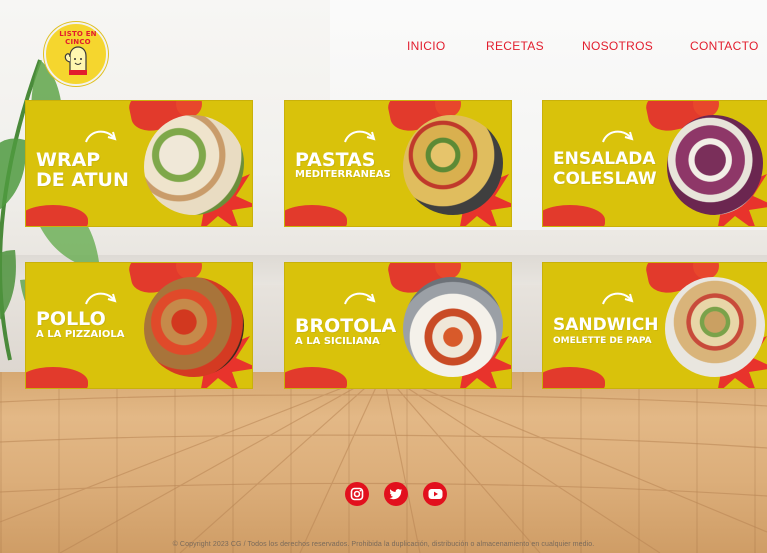  What do you see at coordinates (398, 163) in the screenshot?
I see `recipe-card-pastas-mediterraneas: PASTAS MEDITERRANEAS` at bounding box center [398, 163].